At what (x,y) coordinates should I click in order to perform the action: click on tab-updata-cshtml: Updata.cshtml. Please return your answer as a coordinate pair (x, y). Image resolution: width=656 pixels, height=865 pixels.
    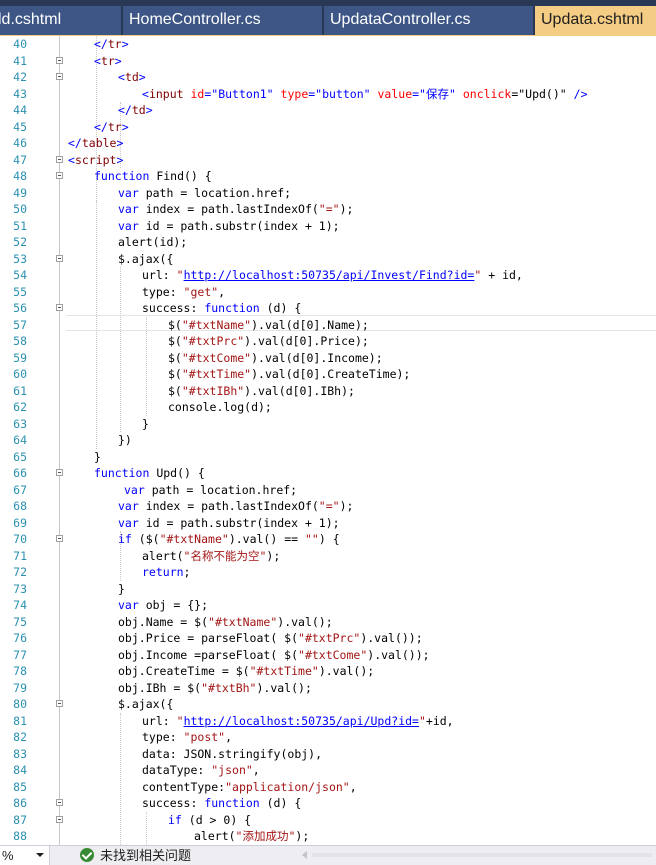
    Looking at the image, I should click on (595, 20).